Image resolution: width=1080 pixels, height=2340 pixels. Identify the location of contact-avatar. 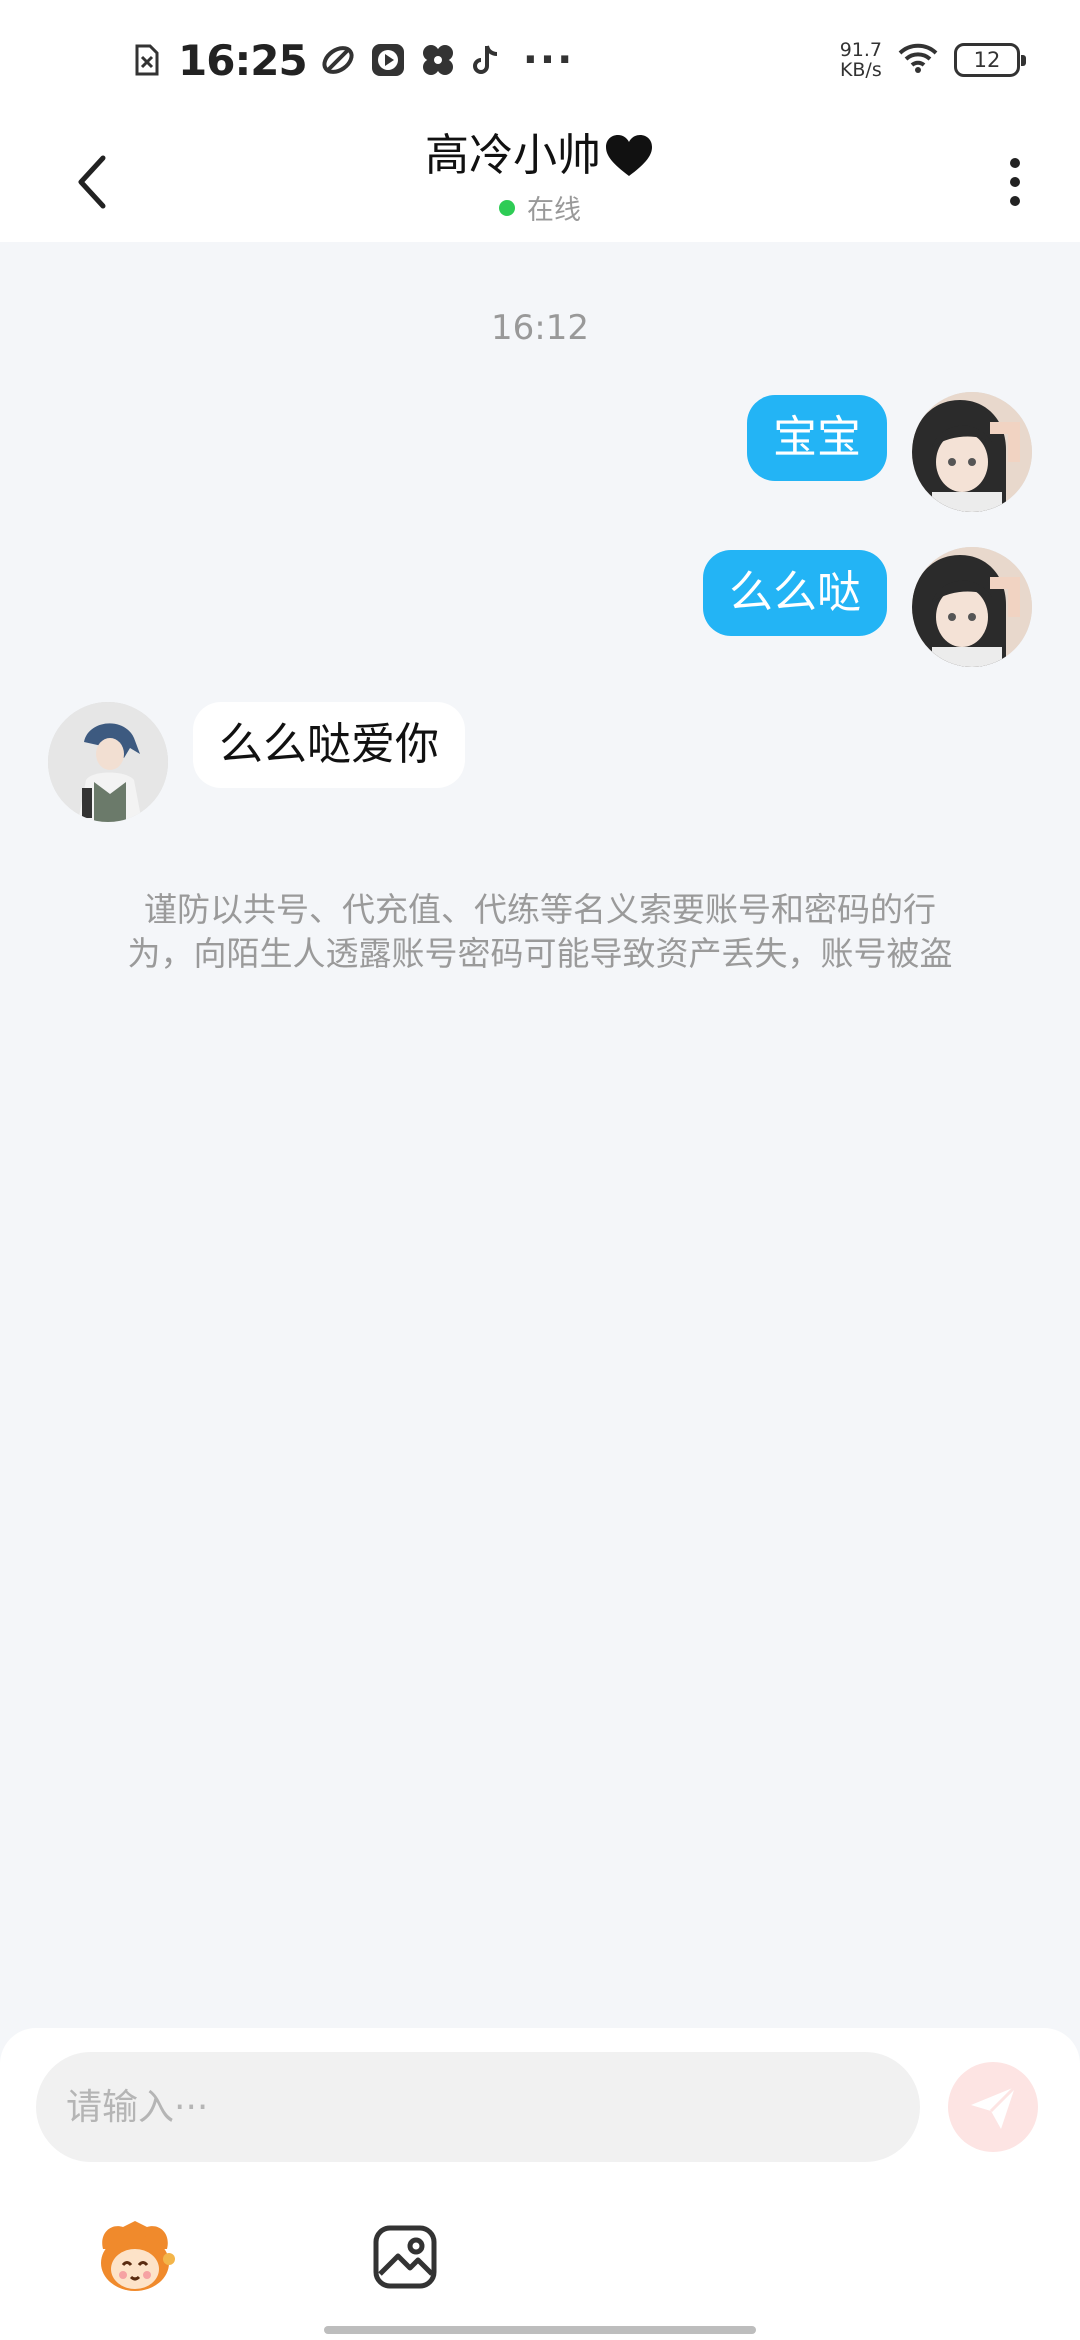
(108, 762).